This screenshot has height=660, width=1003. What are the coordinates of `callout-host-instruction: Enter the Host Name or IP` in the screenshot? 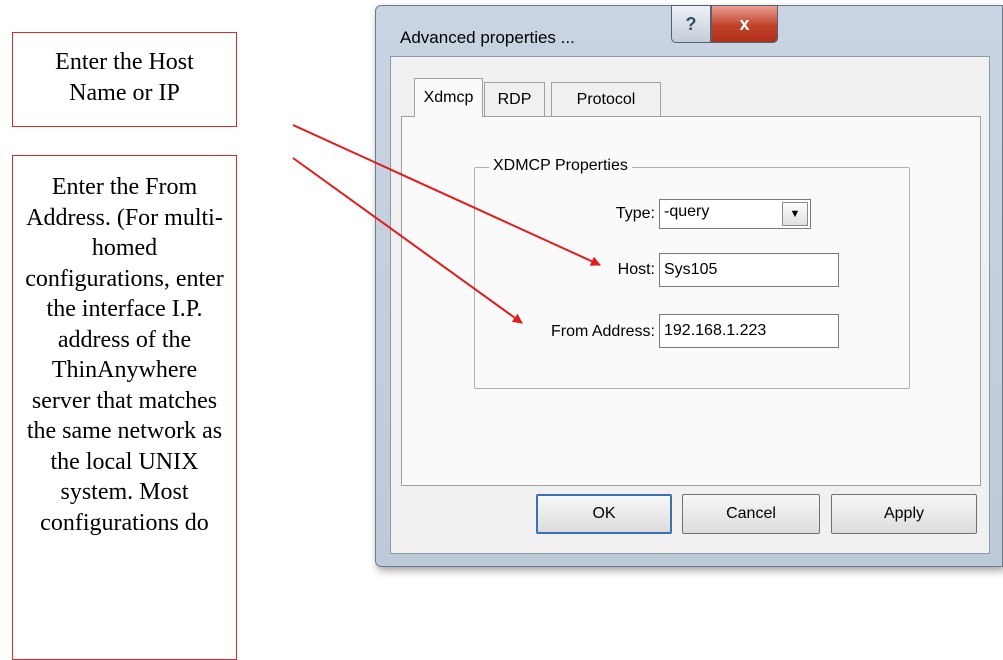 It's located at (124, 79).